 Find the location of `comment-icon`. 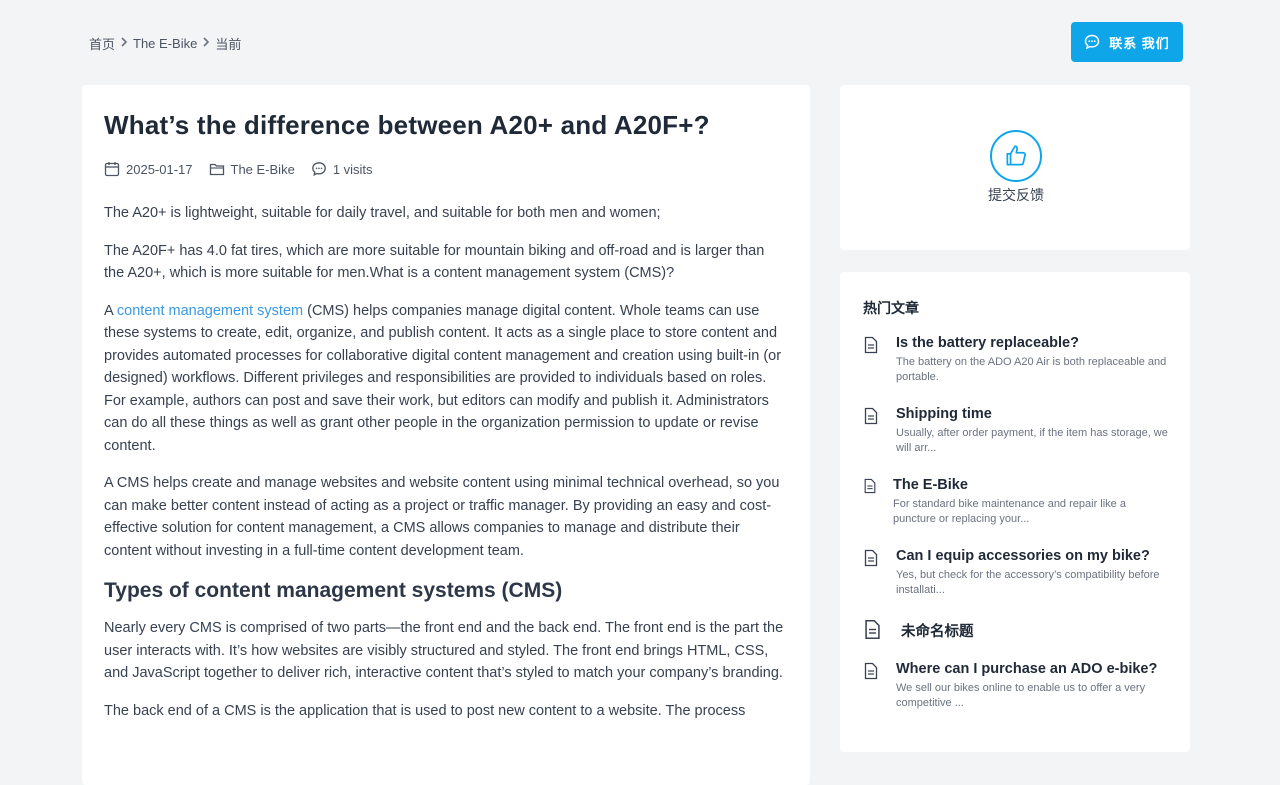

comment-icon is located at coordinates (318, 169).